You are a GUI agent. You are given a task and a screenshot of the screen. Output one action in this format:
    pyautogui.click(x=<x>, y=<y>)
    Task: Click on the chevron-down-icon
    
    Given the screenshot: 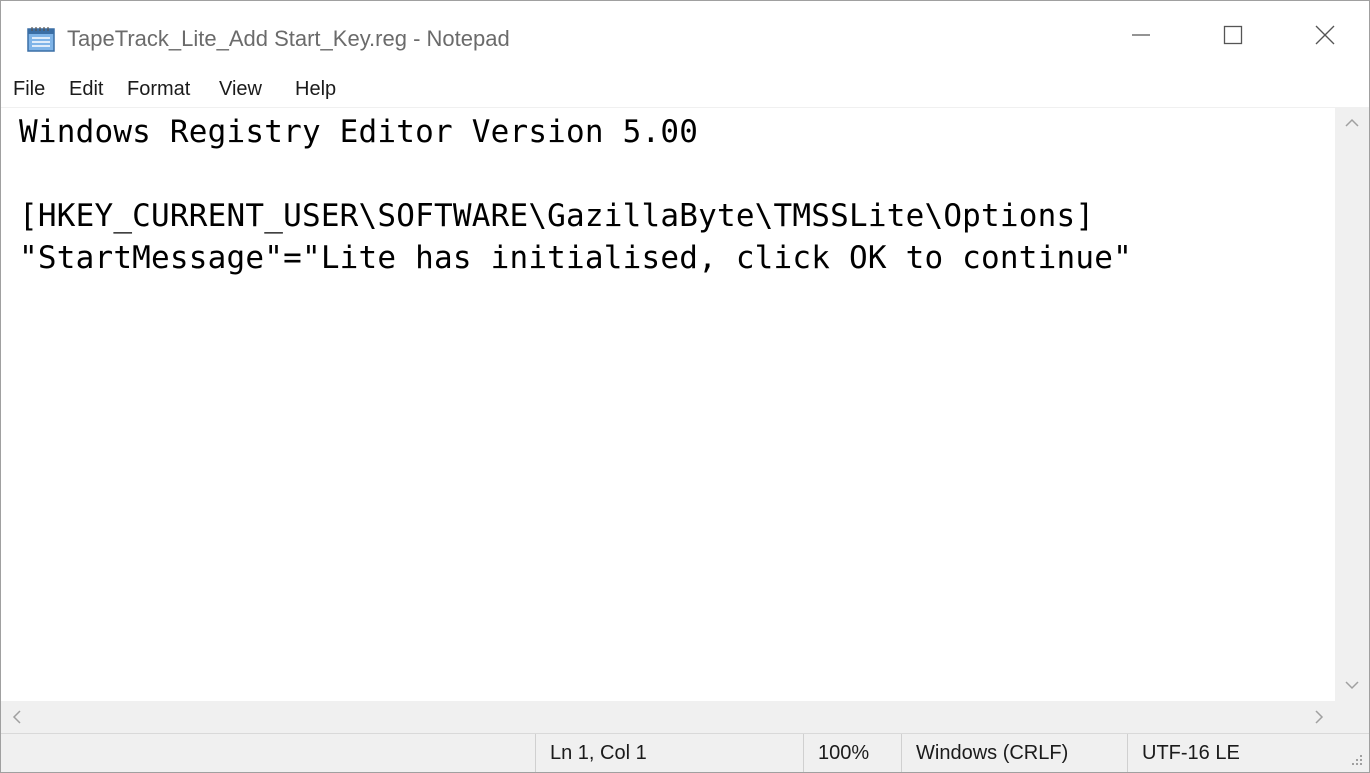 What is the action you would take?
    pyautogui.click(x=1352, y=685)
    